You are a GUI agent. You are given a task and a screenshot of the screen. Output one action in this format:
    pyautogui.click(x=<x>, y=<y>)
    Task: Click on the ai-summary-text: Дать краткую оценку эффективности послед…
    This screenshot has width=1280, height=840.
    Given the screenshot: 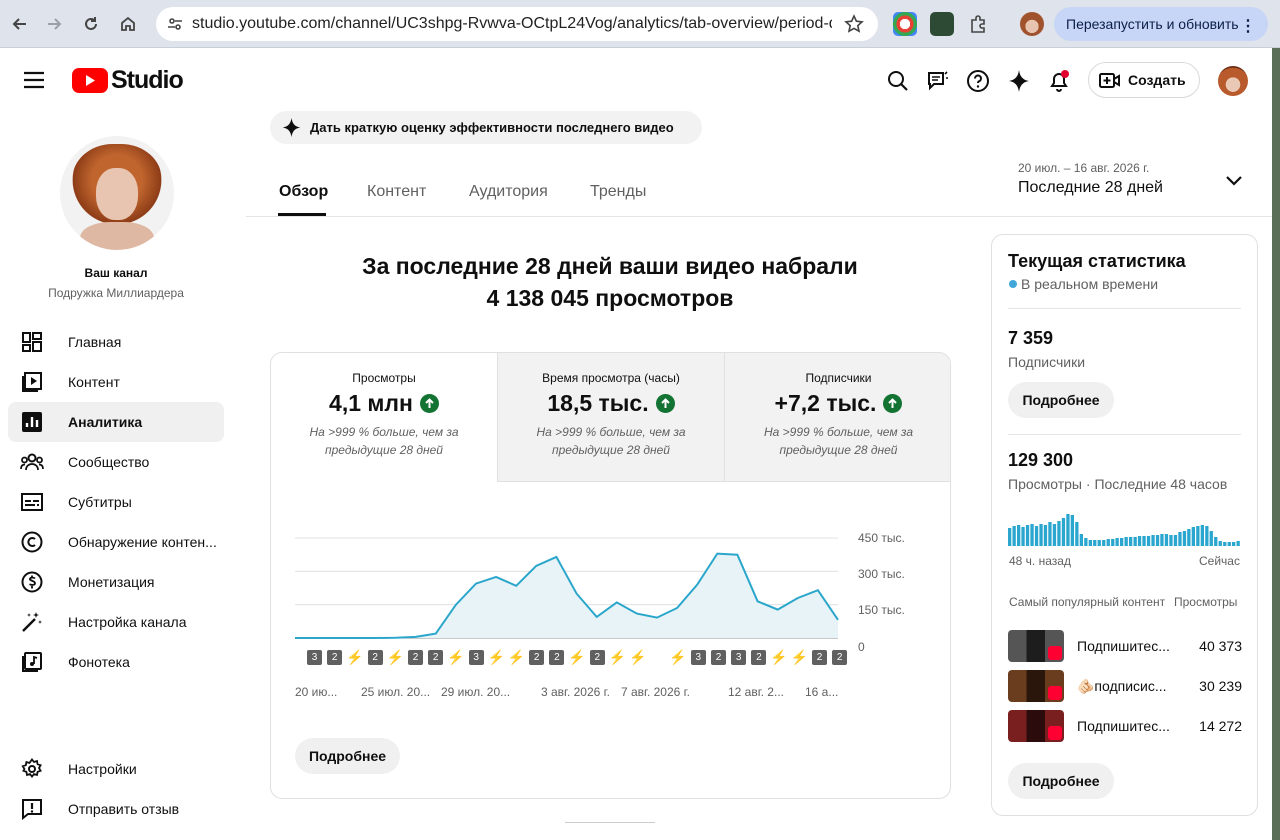 What is the action you would take?
    pyautogui.click(x=492, y=127)
    